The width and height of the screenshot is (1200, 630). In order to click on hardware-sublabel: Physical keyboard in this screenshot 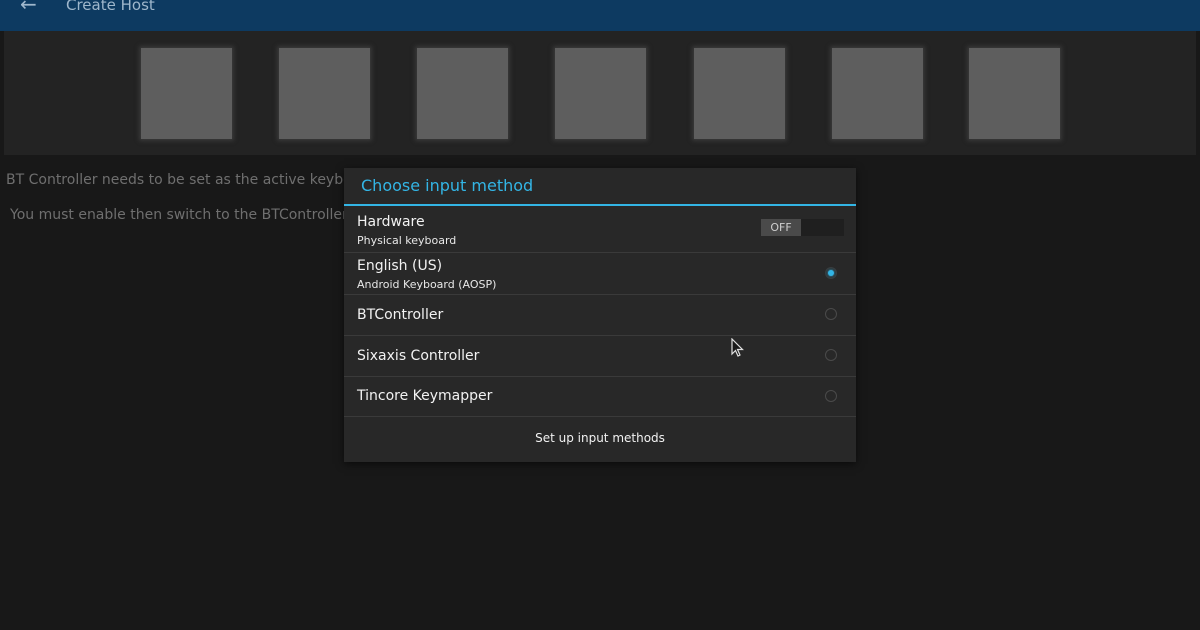, I will do `click(407, 240)`.